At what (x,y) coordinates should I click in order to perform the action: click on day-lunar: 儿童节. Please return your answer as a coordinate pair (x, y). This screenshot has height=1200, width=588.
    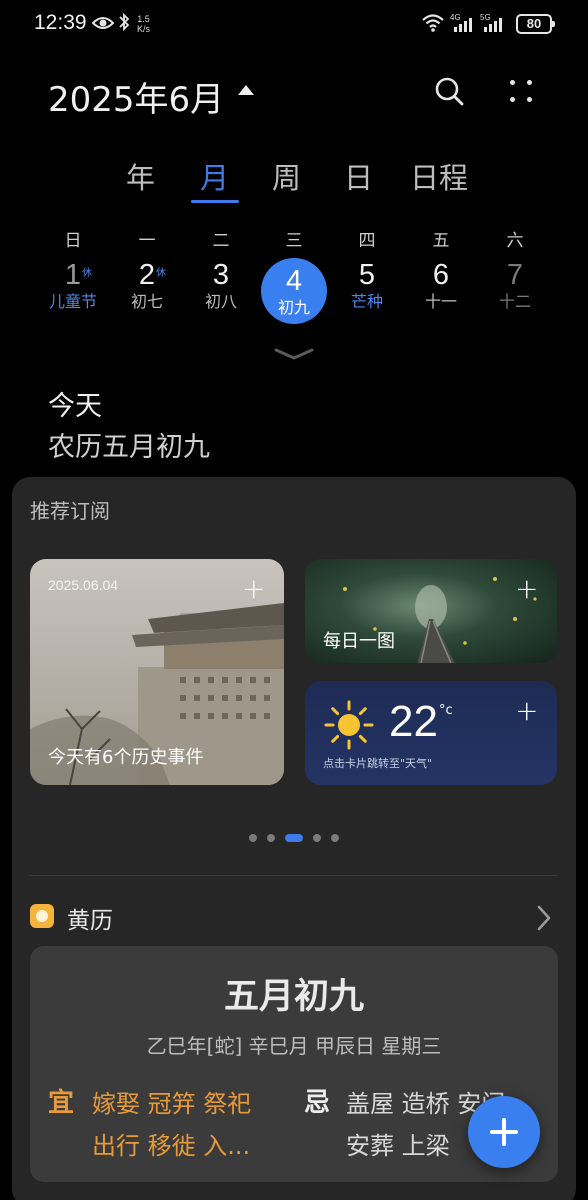
    Looking at the image, I should click on (72, 301).